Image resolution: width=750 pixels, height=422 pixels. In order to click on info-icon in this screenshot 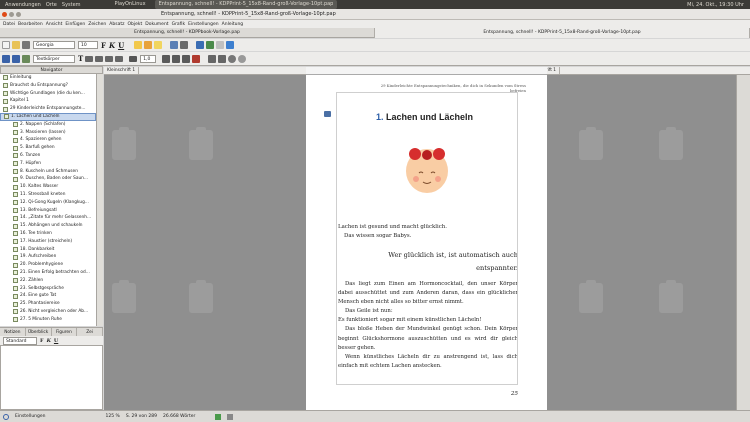, I will do `click(6, 416)`.